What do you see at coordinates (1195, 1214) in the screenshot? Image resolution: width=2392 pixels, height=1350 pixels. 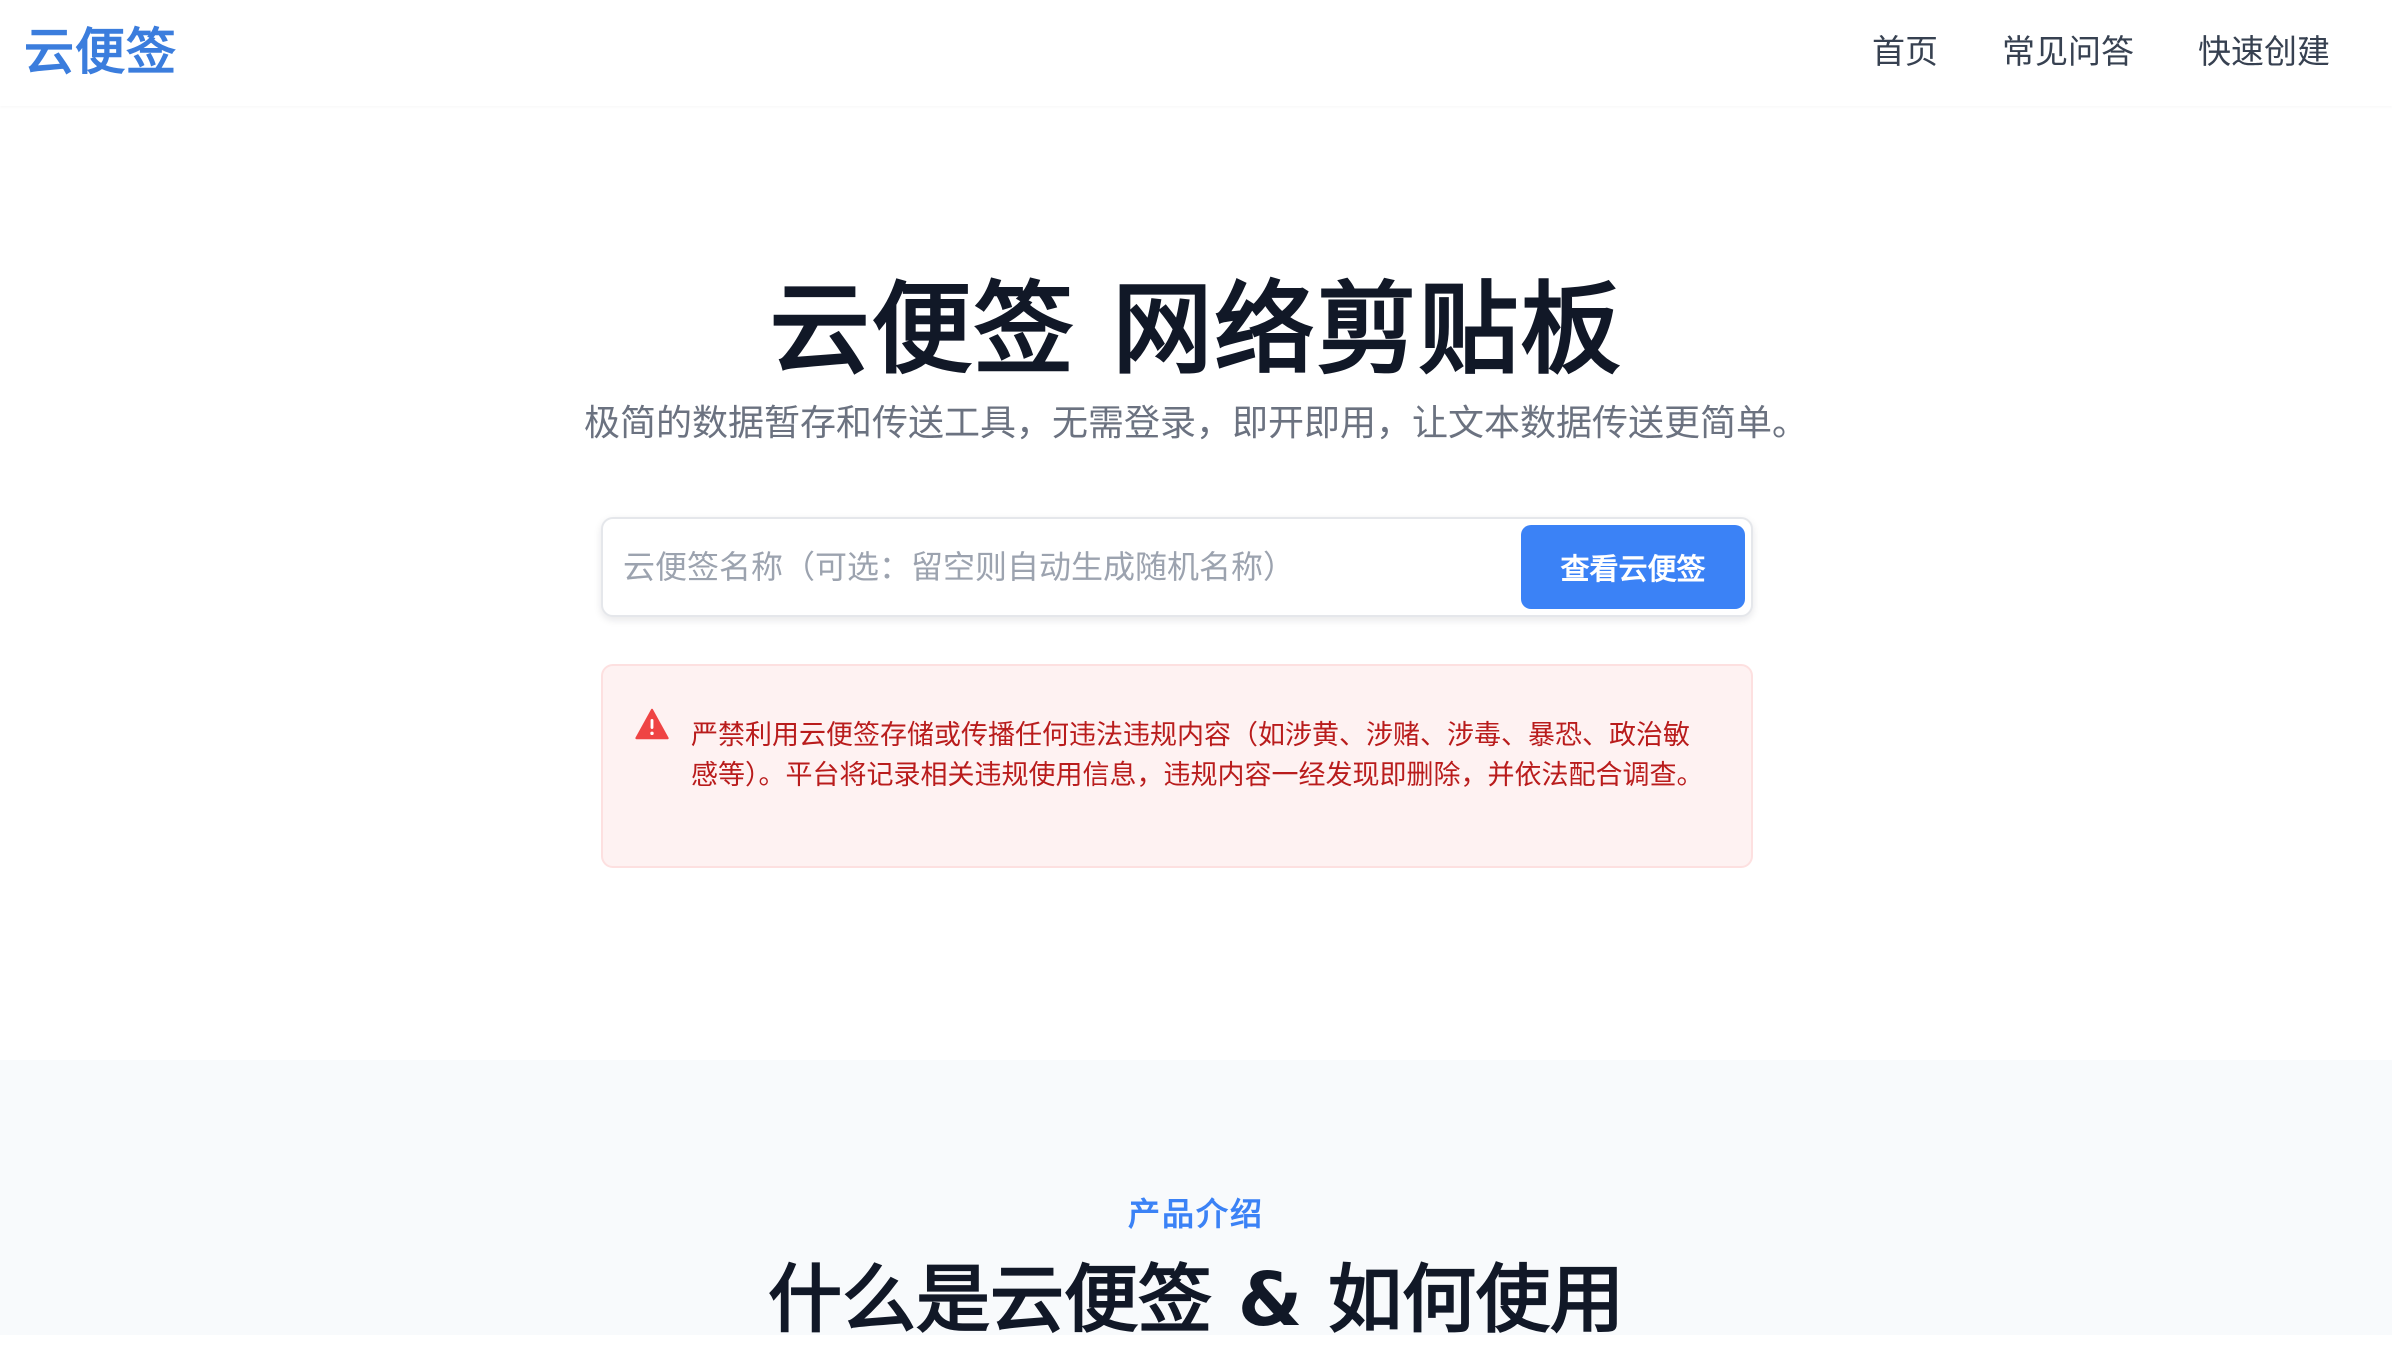 I see `intro-eyebrow: 产品介绍` at bounding box center [1195, 1214].